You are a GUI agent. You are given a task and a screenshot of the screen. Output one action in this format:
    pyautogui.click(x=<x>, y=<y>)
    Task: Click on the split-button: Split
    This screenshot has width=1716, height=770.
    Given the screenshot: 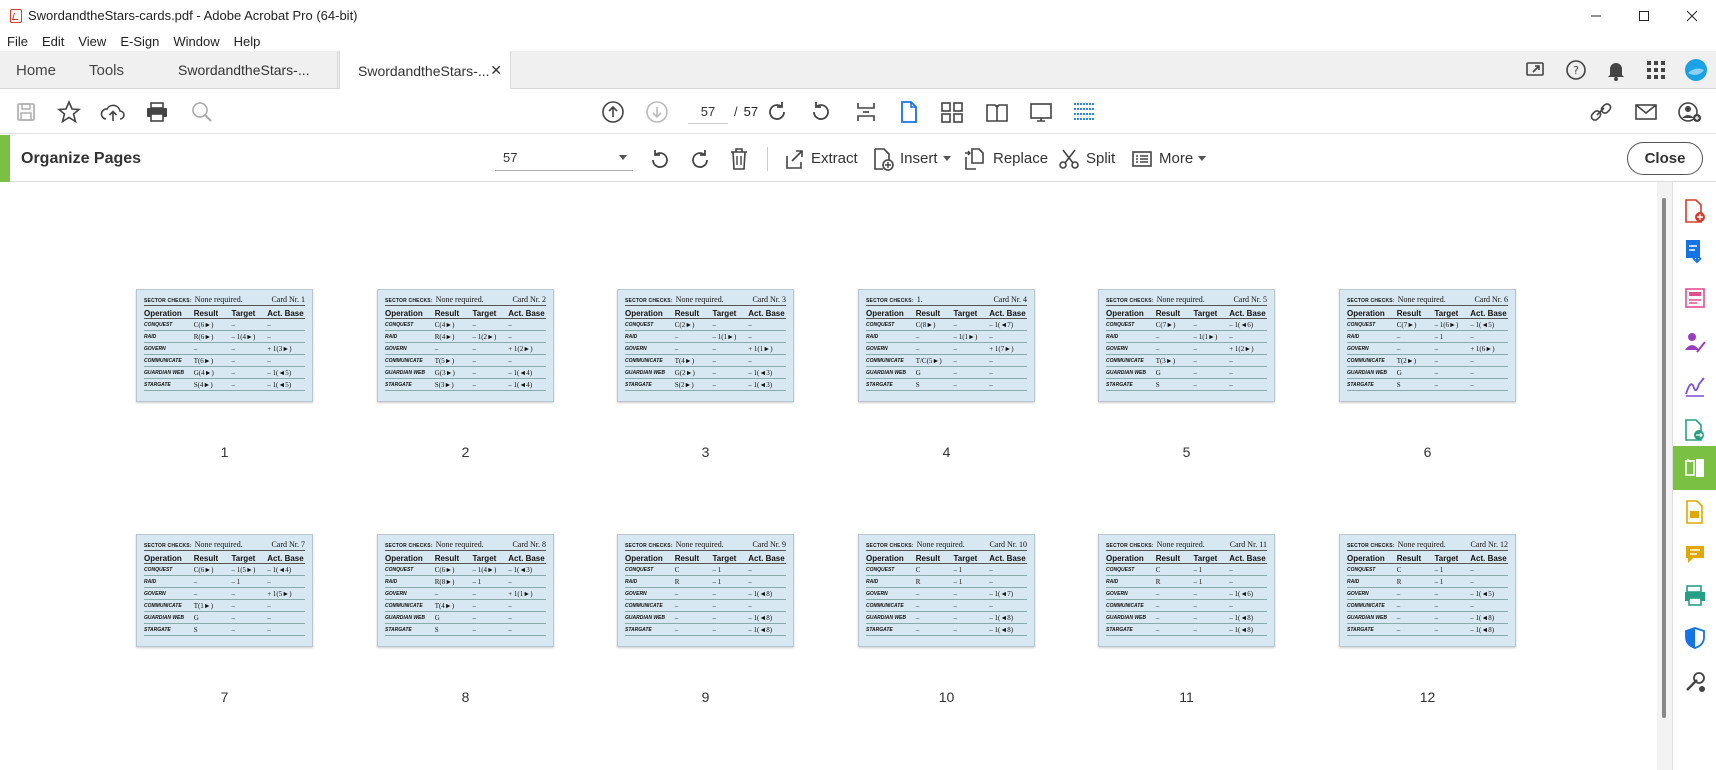 What is the action you would take?
    pyautogui.click(x=1086, y=158)
    